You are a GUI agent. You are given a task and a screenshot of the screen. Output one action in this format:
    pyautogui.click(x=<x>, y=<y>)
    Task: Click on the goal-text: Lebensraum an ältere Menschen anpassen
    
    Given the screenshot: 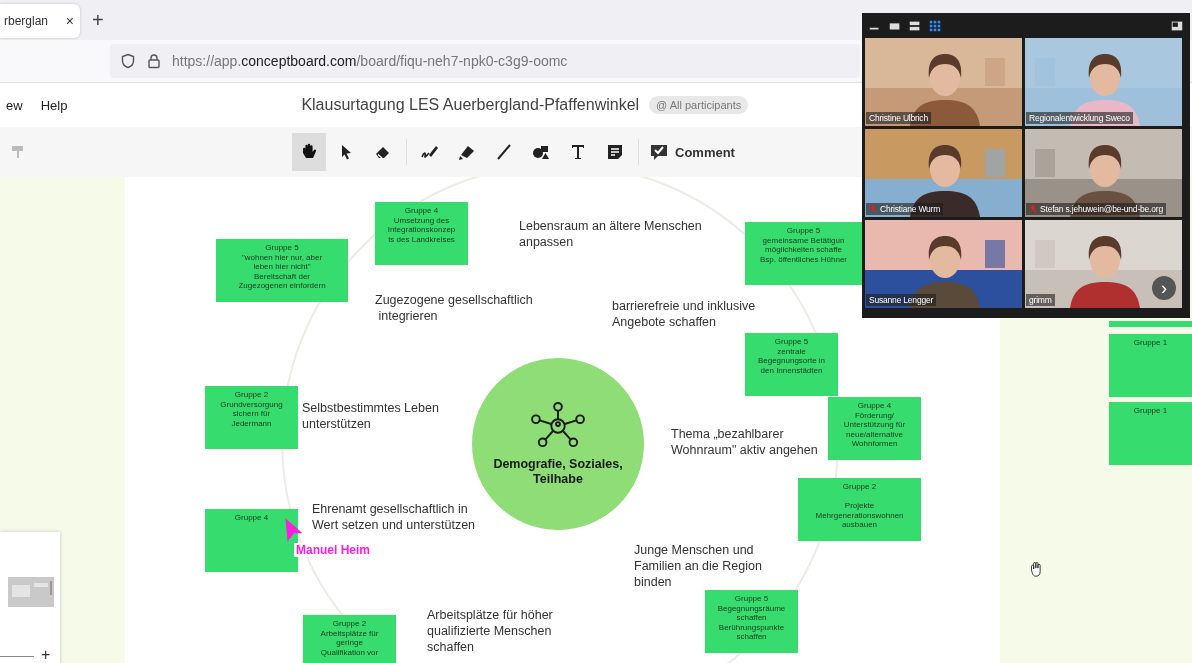 What is the action you would take?
    pyautogui.click(x=610, y=234)
    